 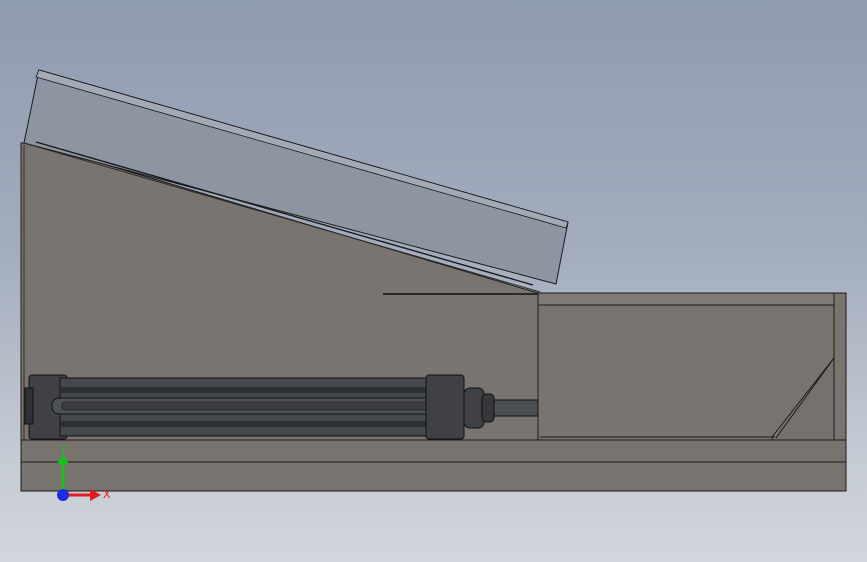 I want to click on z-axis-dot, so click(x=63, y=495).